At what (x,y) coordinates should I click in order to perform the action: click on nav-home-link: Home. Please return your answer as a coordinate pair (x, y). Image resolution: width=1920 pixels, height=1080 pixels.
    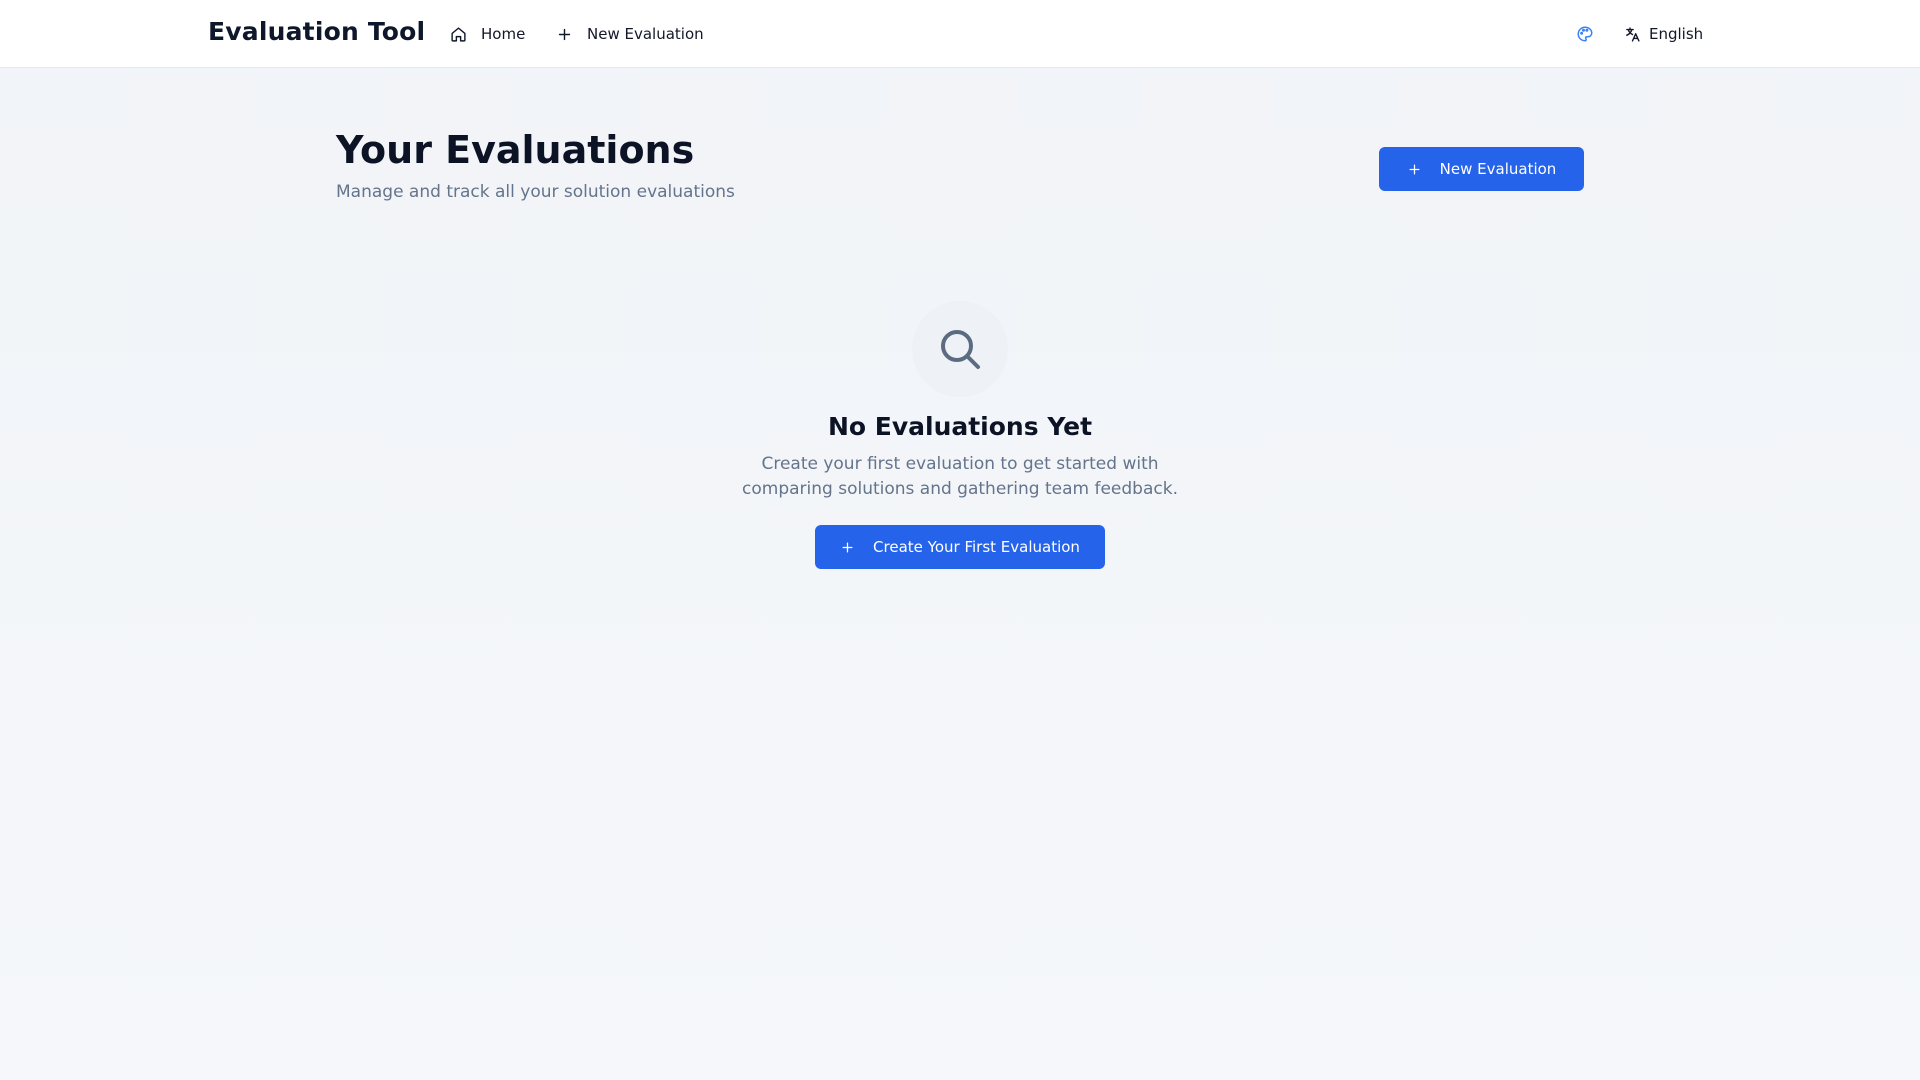
    Looking at the image, I should click on (487, 34).